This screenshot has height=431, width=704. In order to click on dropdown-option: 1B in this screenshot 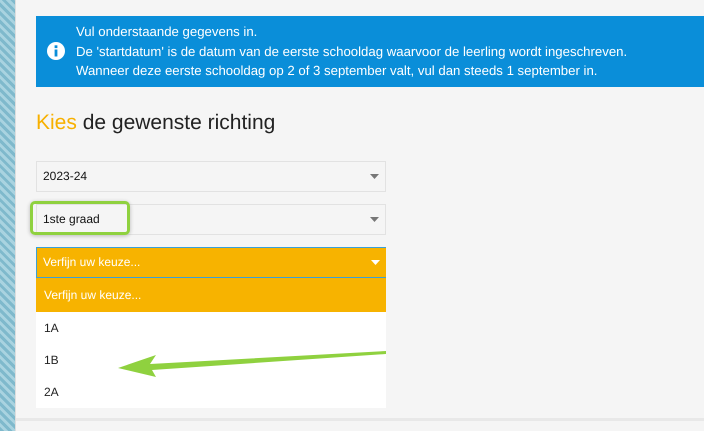, I will do `click(211, 360)`.